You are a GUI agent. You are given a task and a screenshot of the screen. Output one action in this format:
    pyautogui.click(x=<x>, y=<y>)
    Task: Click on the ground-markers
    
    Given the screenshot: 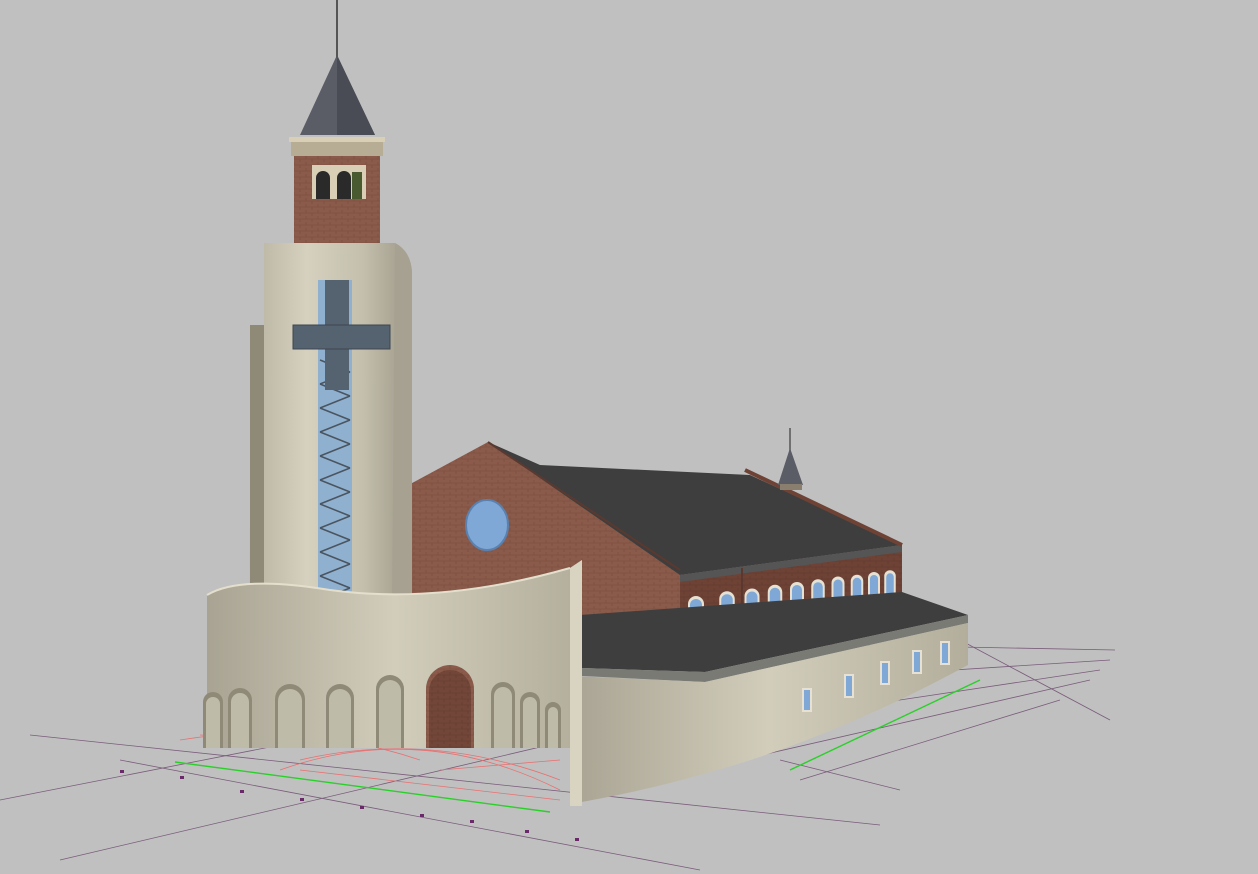 What is the action you would take?
    pyautogui.click(x=349, y=805)
    